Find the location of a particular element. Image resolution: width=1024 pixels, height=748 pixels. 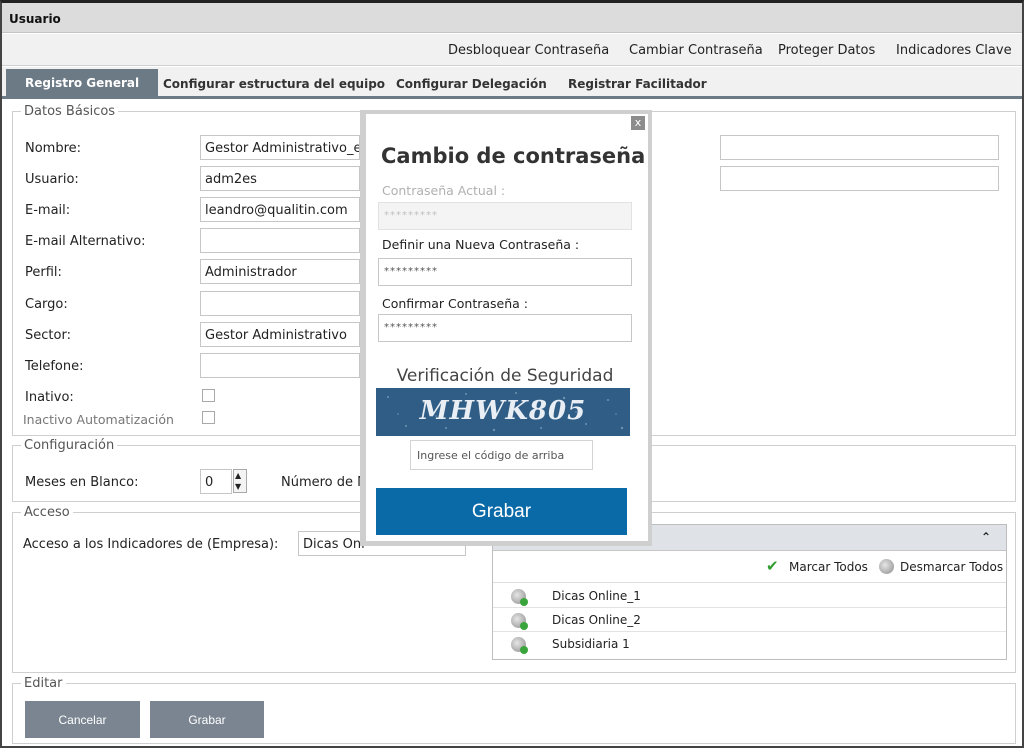

menu-desbloquear-contrasena: Desbloquear Contraseña is located at coordinates (528, 50).